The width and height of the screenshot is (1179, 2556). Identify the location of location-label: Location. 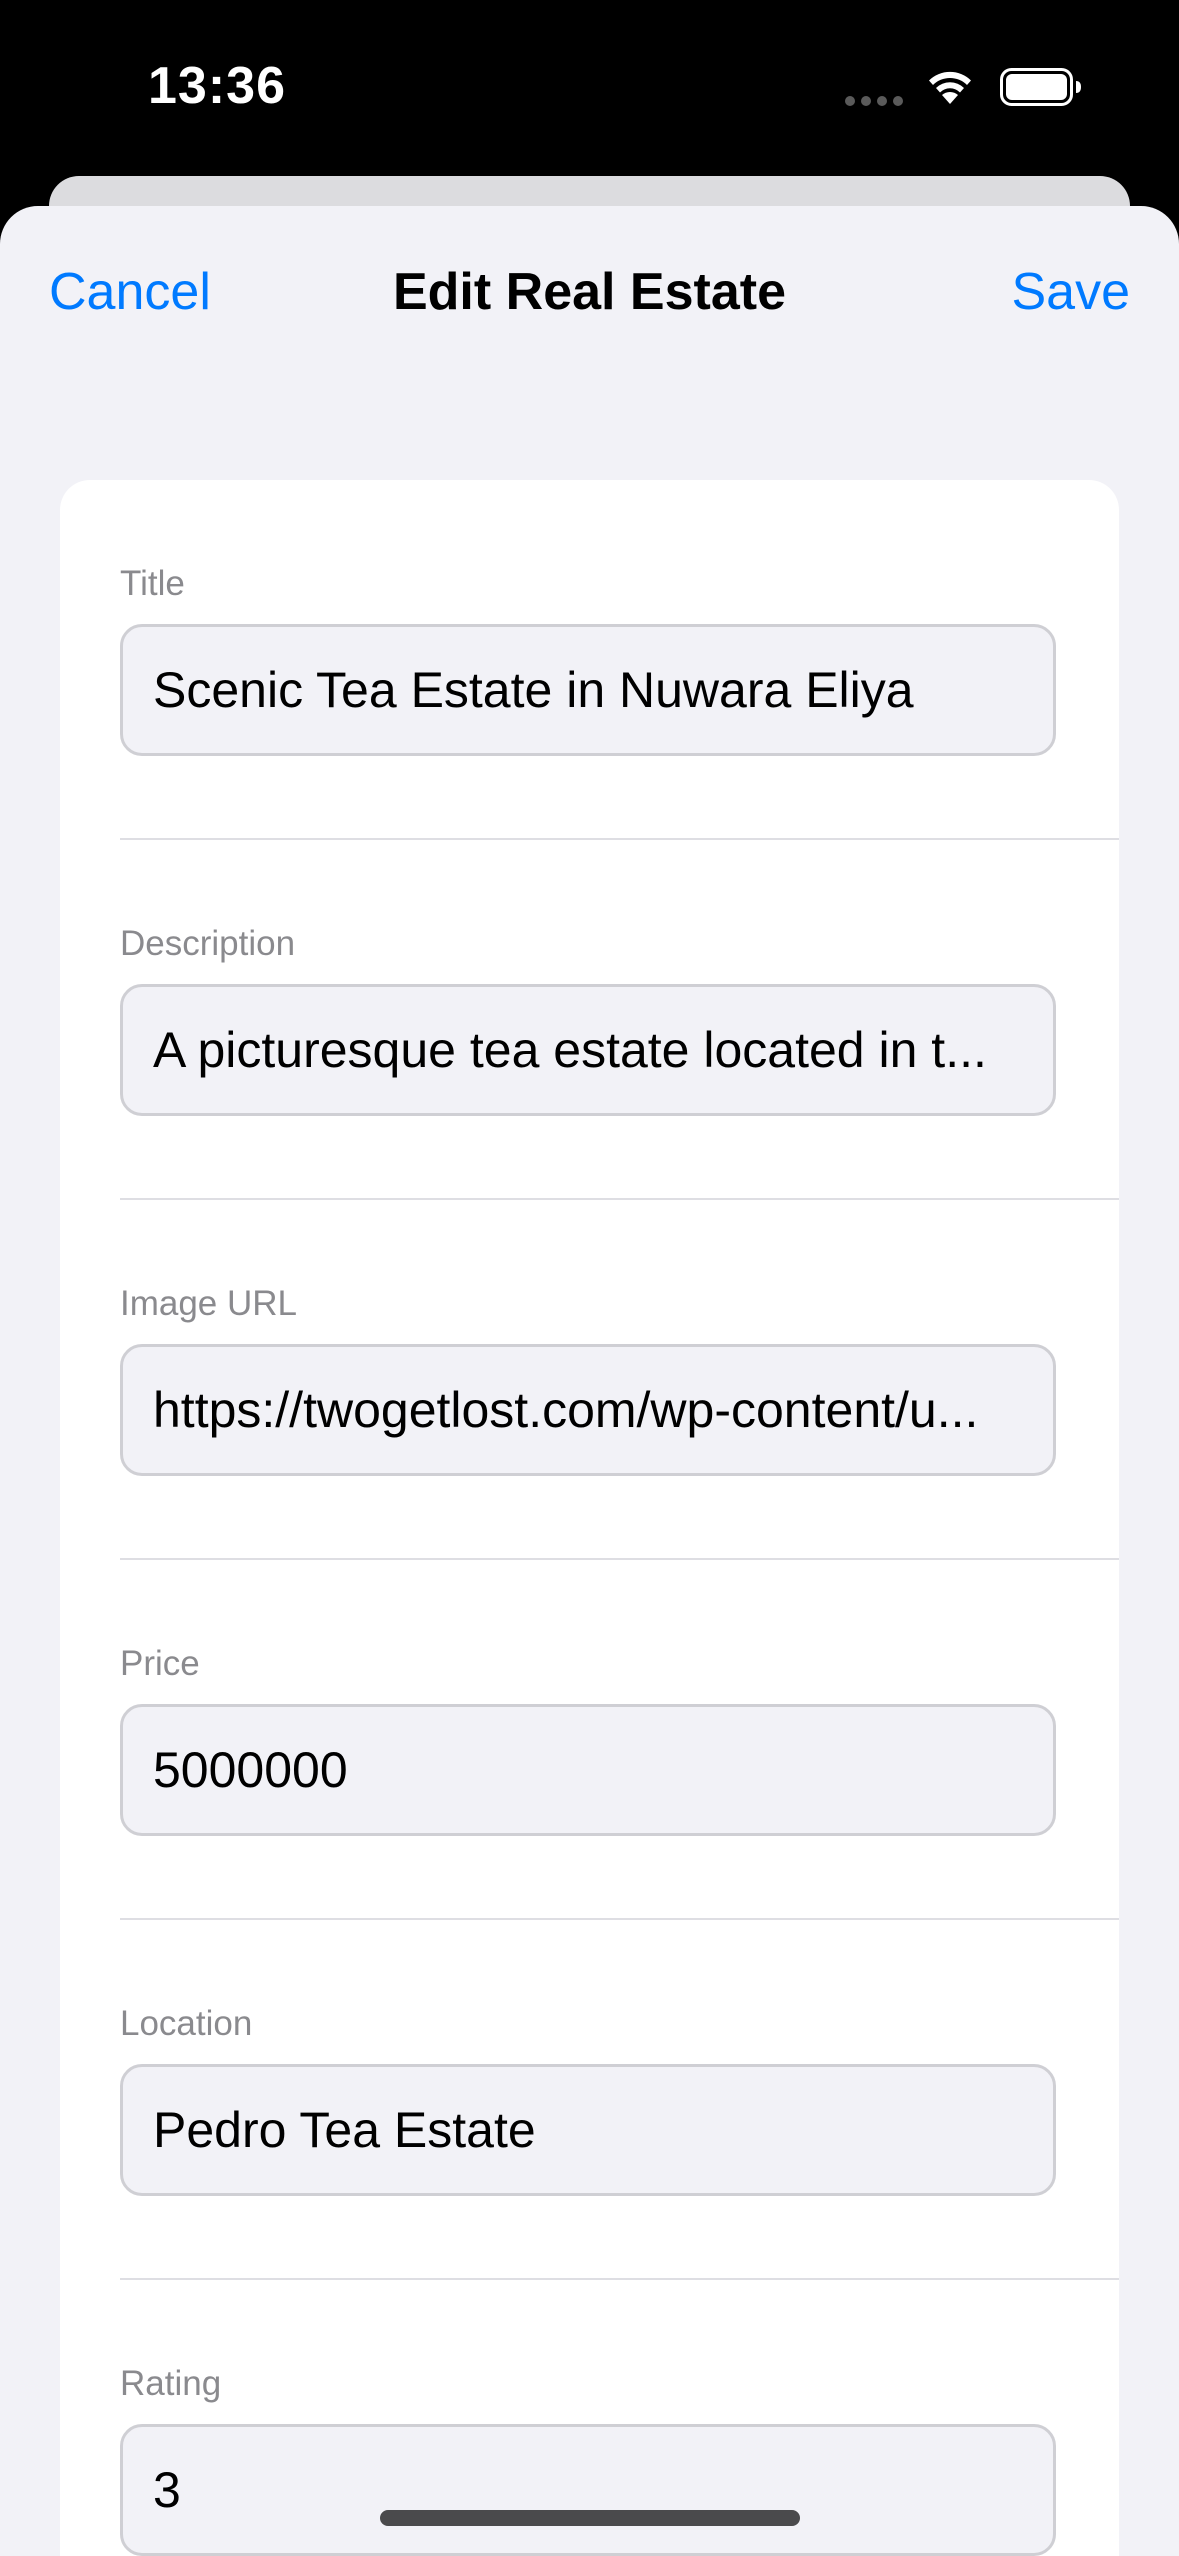
(186, 2023).